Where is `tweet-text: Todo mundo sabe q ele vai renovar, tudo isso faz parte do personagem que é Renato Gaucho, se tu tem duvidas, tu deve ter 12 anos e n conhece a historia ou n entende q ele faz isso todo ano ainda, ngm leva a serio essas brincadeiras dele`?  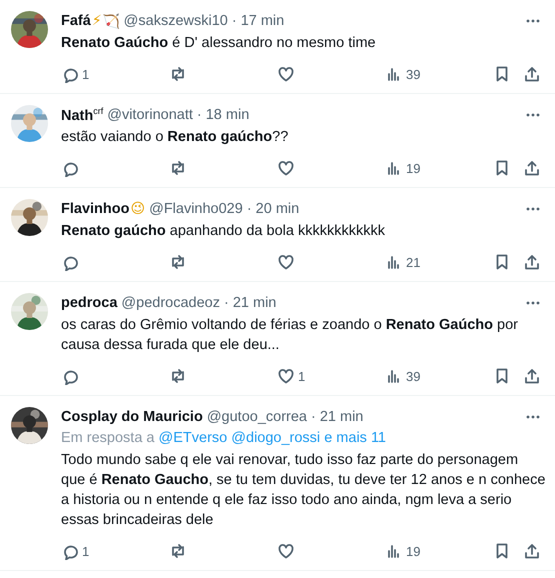
tweet-text: Todo mundo sabe q ele vai renovar, tudo isso faz parte do personagem que é Renato Gaucho, se tu tem duvidas, tu deve ter 12 anos e n conhece a historia ou n entende q ele faz isso todo ano ainda, ngm leva a serio essas brincadeiras dele is located at coordinates (303, 490).